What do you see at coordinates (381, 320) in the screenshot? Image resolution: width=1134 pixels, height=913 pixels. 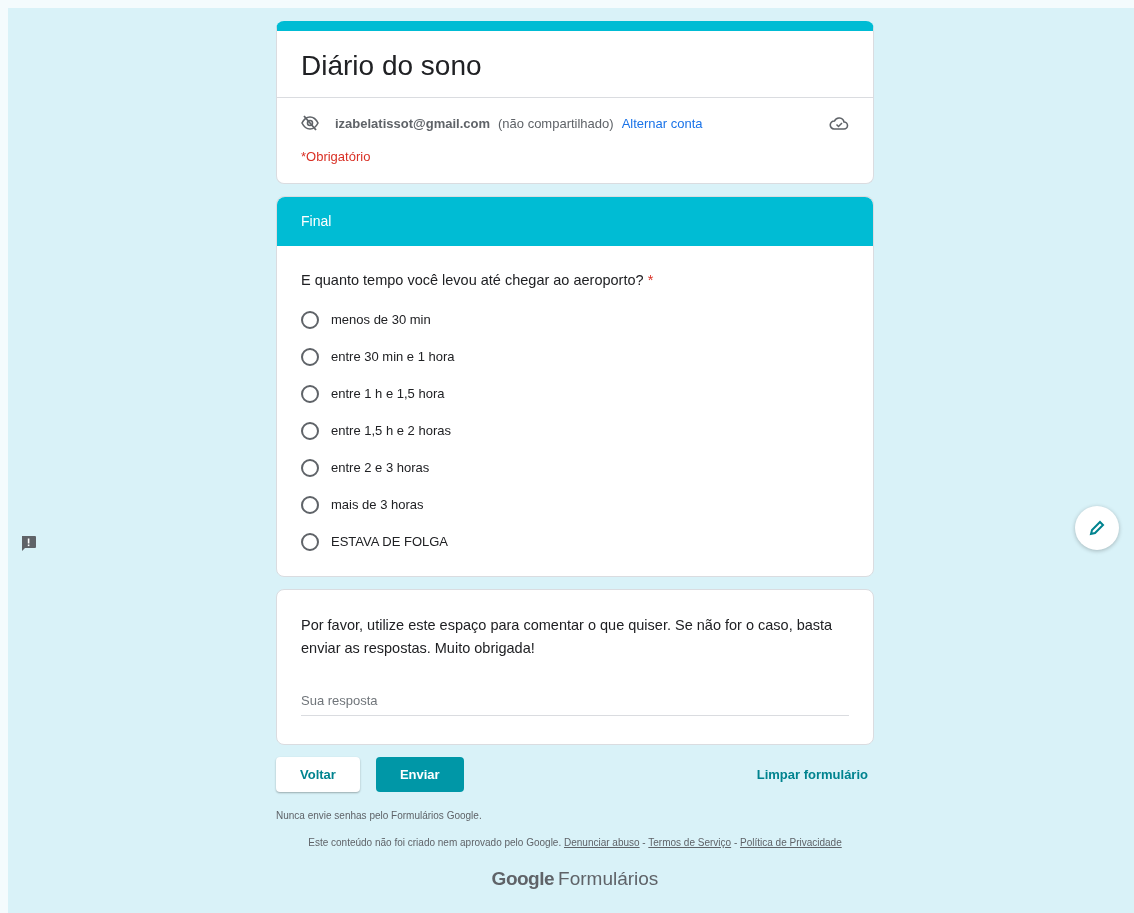 I see `option-label: menos de 30 min` at bounding box center [381, 320].